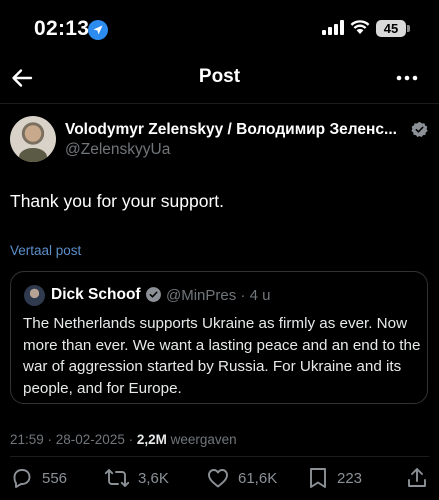 The height and width of the screenshot is (500, 439). I want to click on reply-count: 556, so click(55, 478).